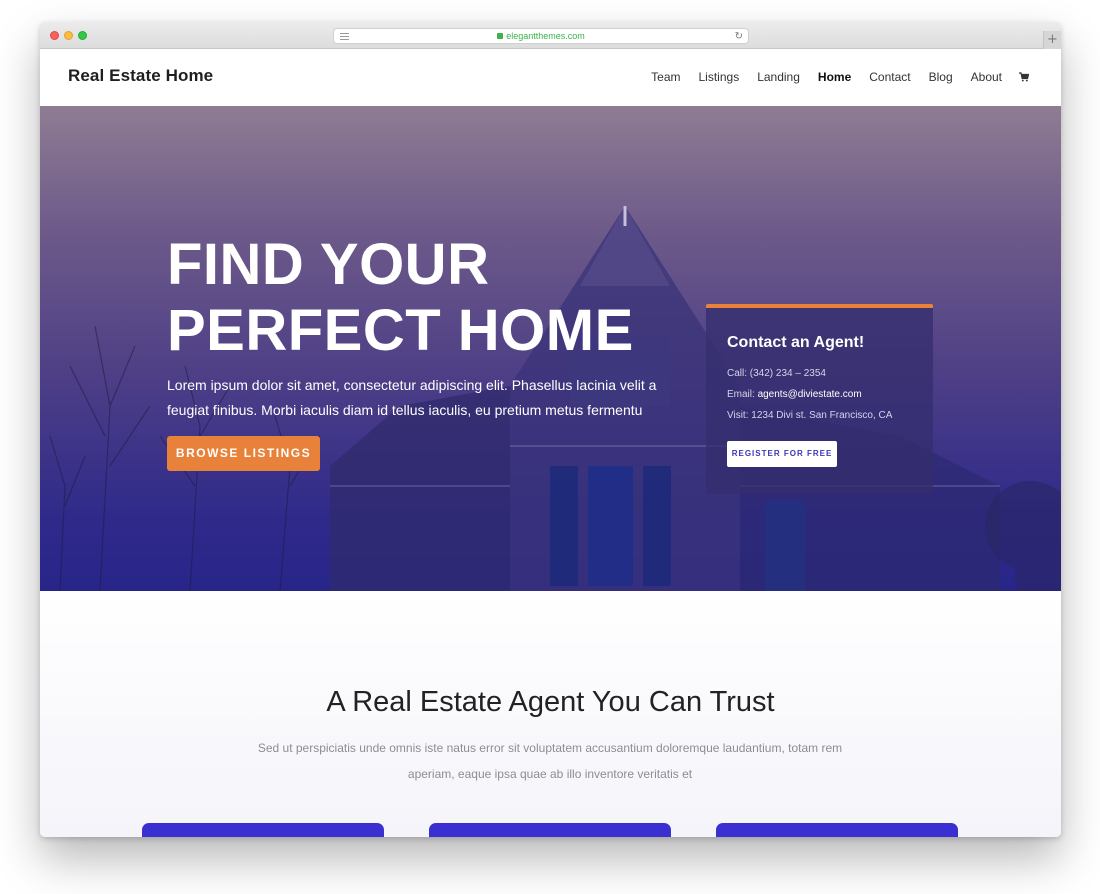 The image size is (1100, 894). Describe the element at coordinates (1024, 77) in the screenshot. I see `cart-icon` at that location.